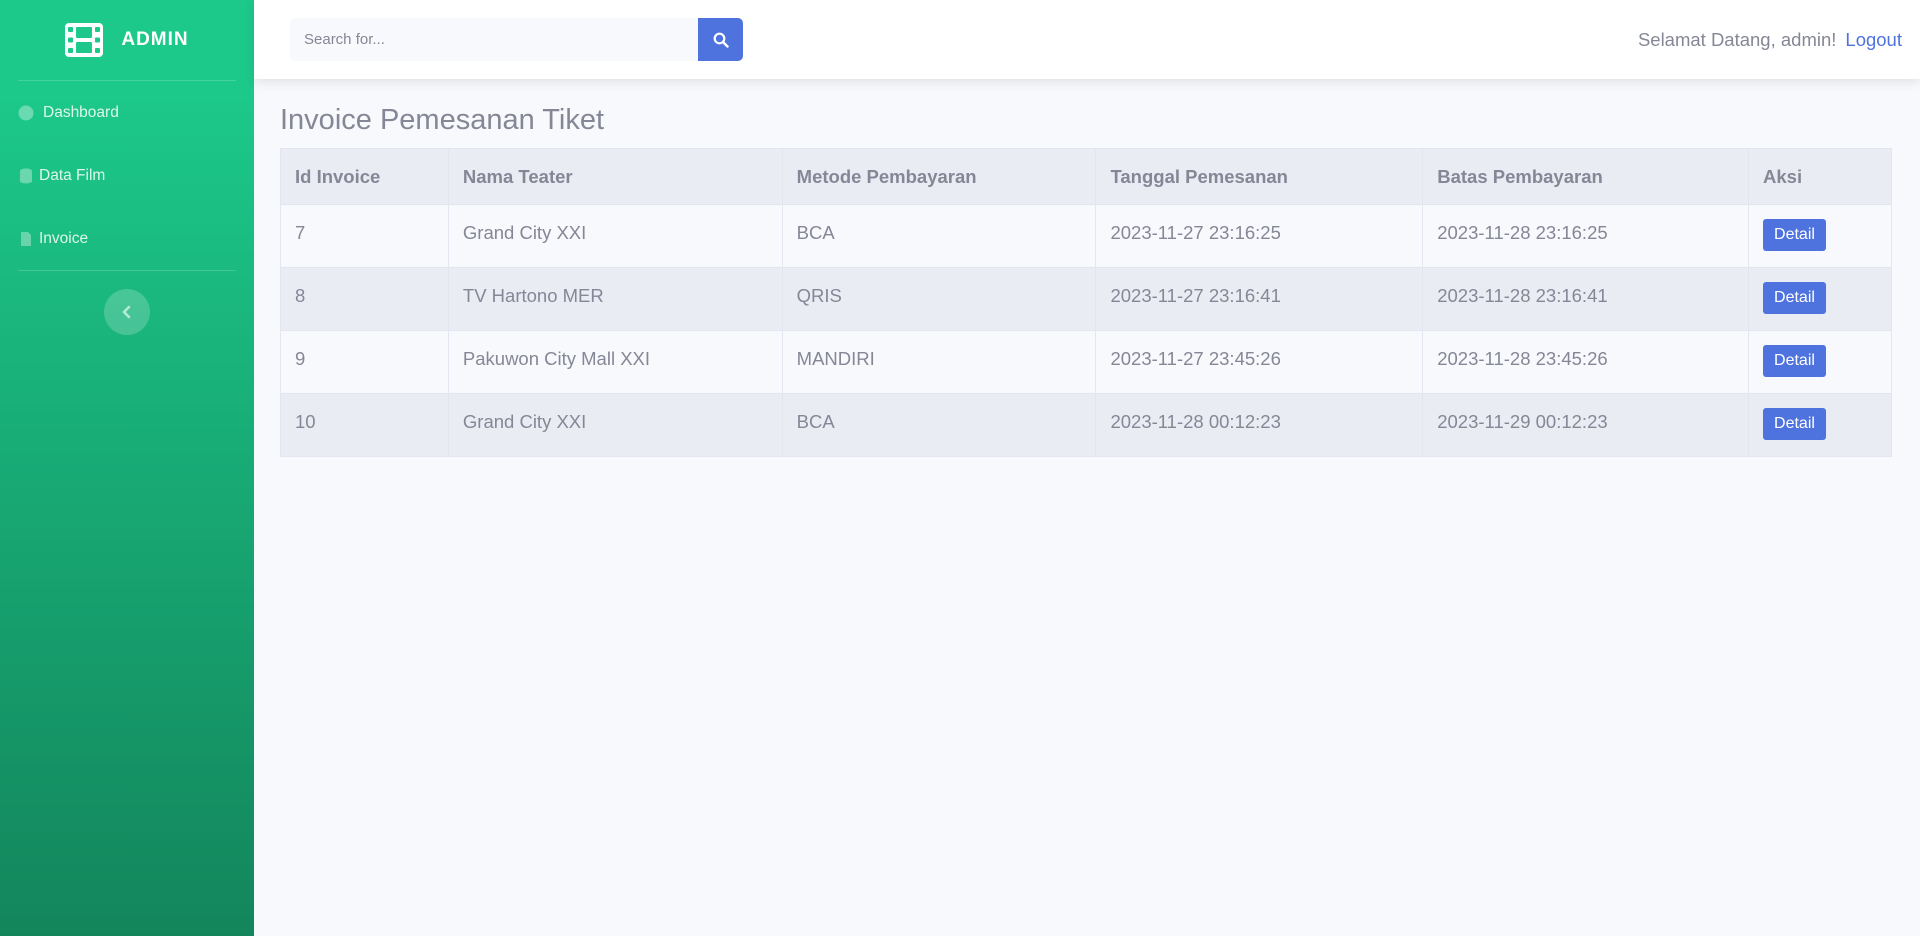 This screenshot has width=1920, height=936. I want to click on cell-batas: 2023-11-28 23:45:26, so click(1586, 362).